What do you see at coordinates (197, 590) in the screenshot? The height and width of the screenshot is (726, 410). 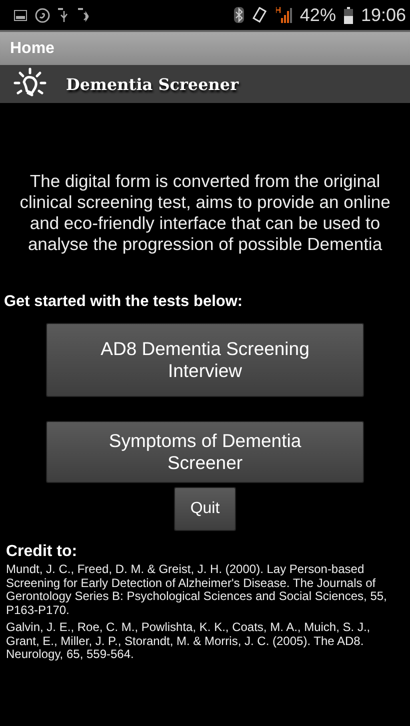 I see `reference-text: Mundt, J. C., Freed, D. M. & Greist, J. H. (2000). Lay Person-based Screening for Early Detection of Alzheimer's Disease. The Journals of Gerontology Series B: Psychological Sciences and Social Sciences, 55, P163-P170.` at bounding box center [197, 590].